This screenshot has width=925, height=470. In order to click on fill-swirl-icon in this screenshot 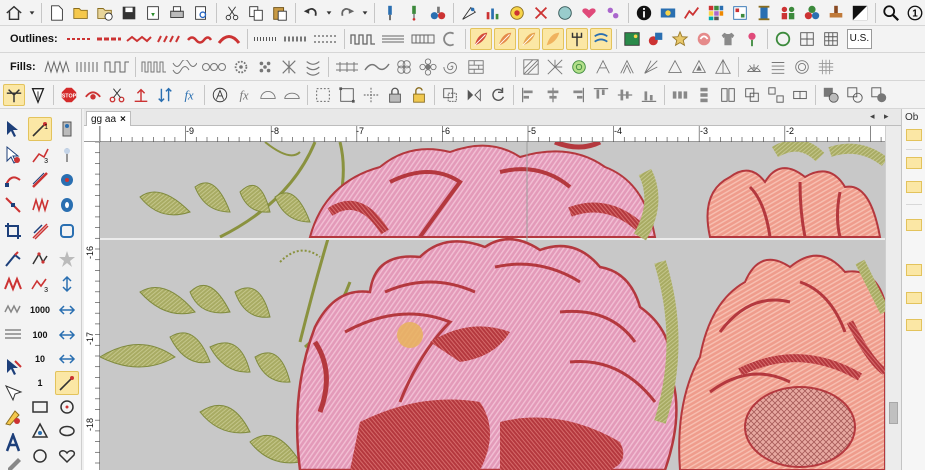, I will do `click(452, 67)`.